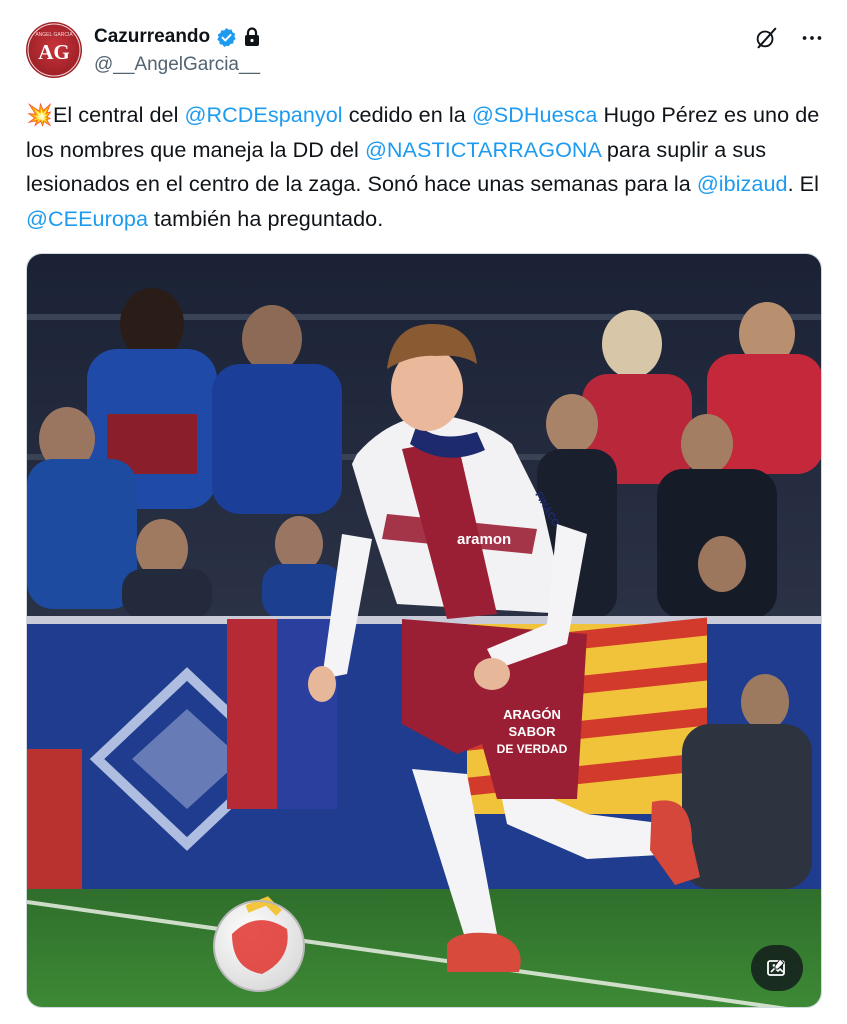  Describe the element at coordinates (533, 731) in the screenshot. I see `shorts-sponsor-2: SABOR` at that location.